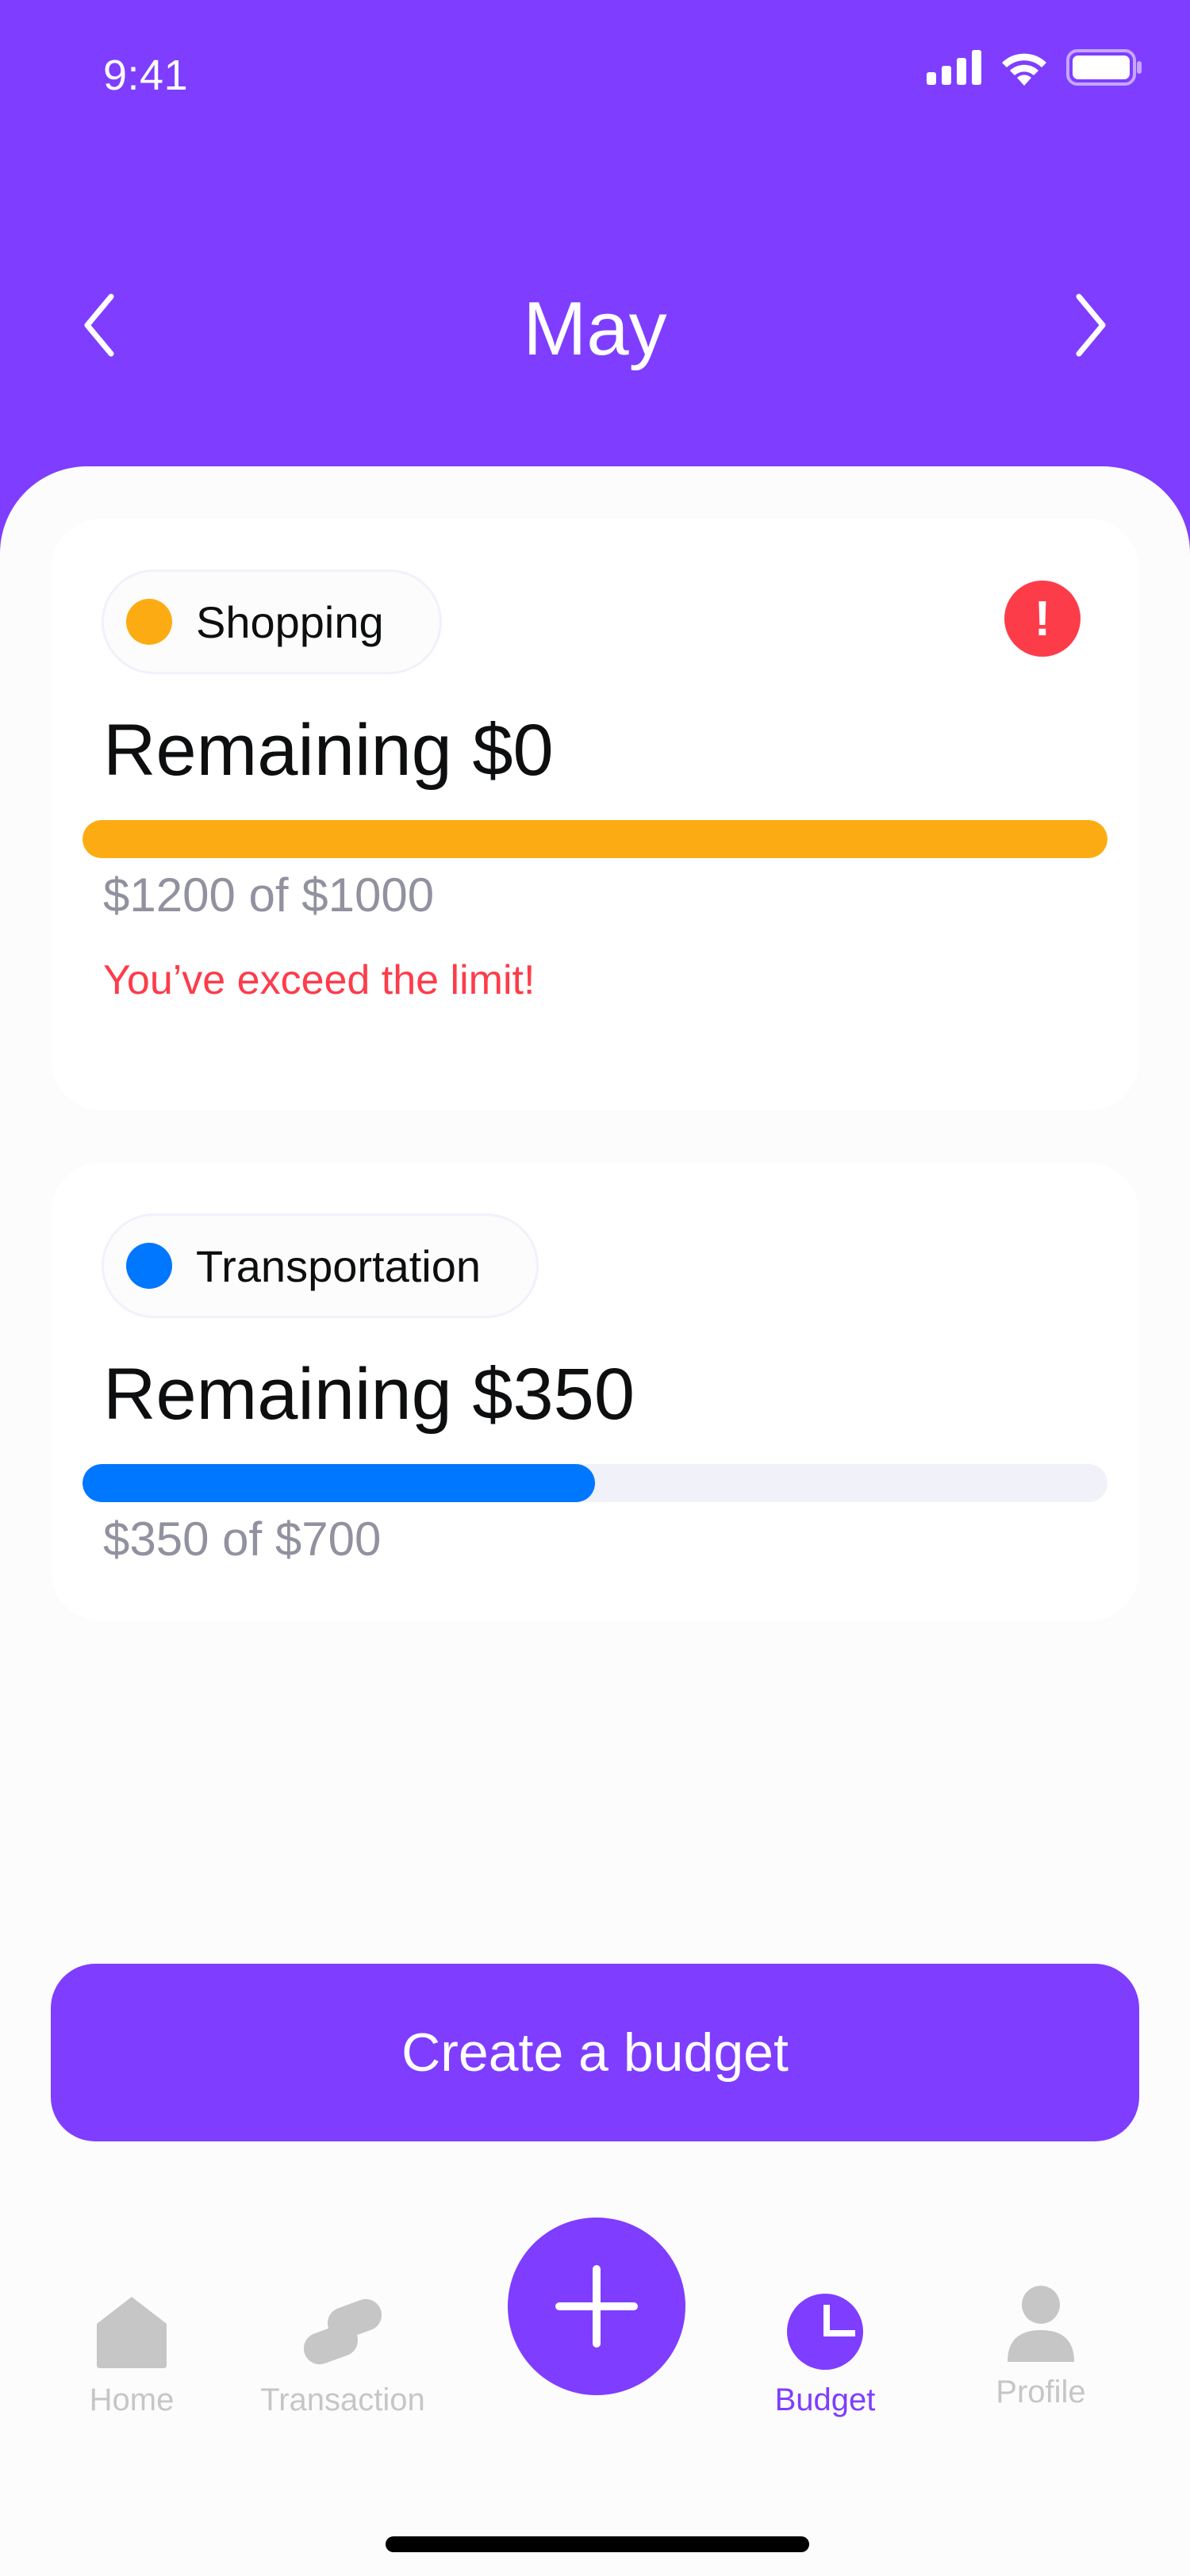 This screenshot has width=1190, height=2576. What do you see at coordinates (242, 1539) in the screenshot?
I see `spent-of-limit: $350 of $700` at bounding box center [242, 1539].